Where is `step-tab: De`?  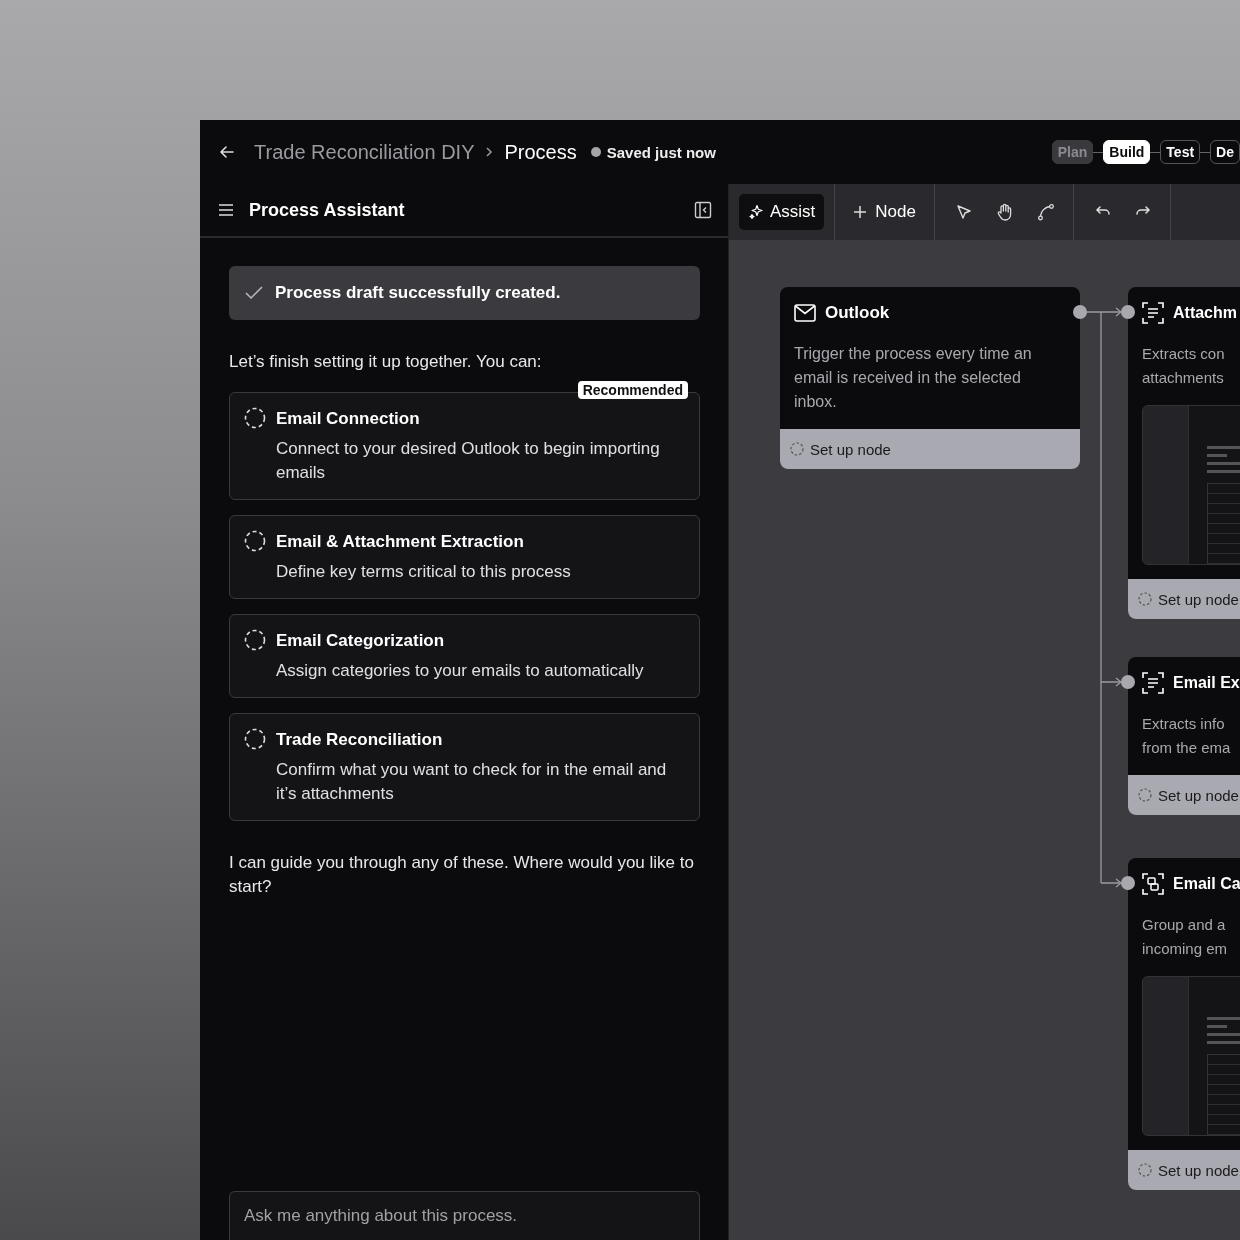
step-tab: De is located at coordinates (1225, 152).